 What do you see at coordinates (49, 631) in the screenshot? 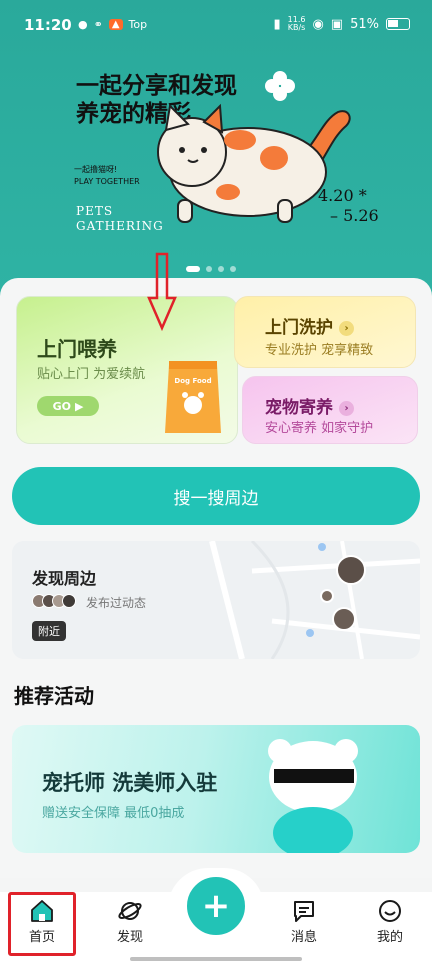
I see `nearby-tag: 附近` at bounding box center [49, 631].